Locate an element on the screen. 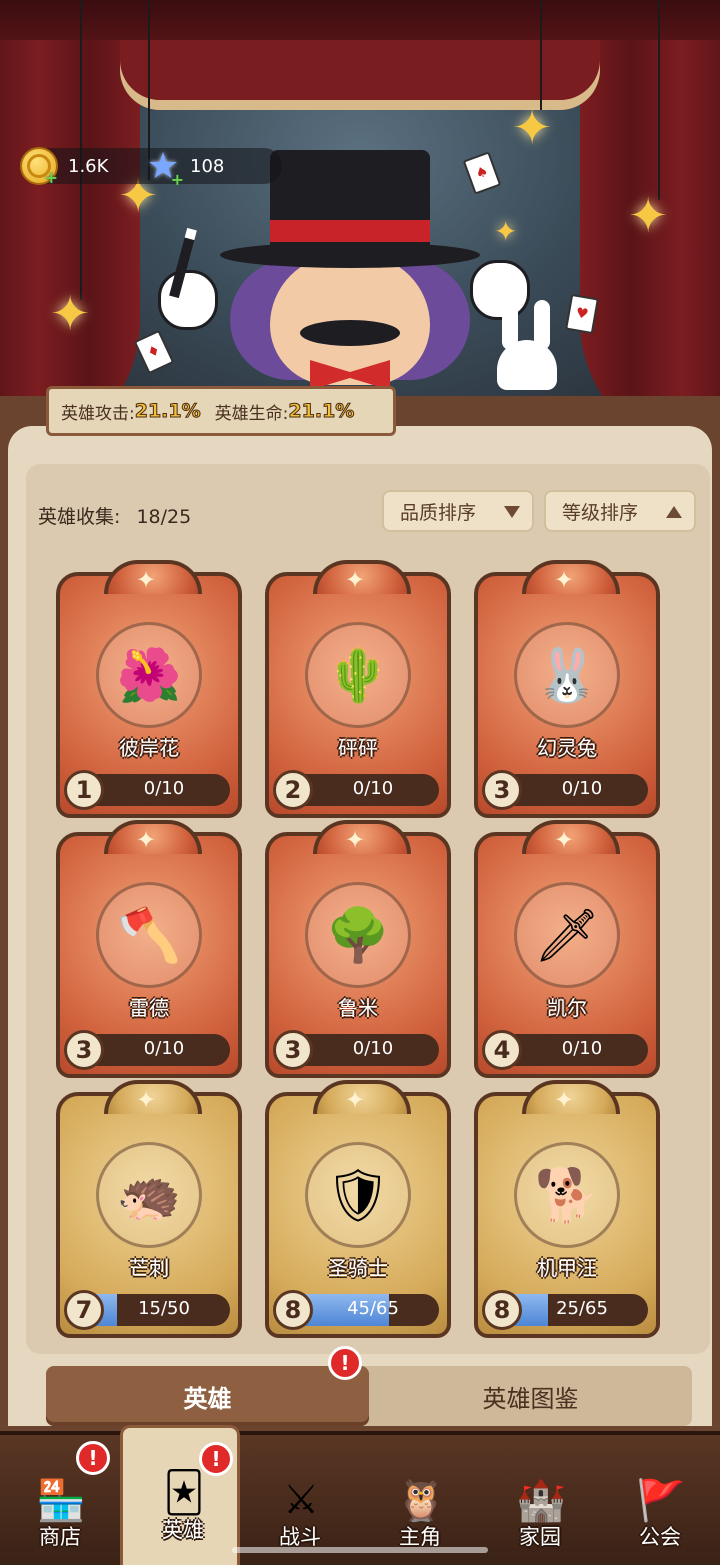  mech-dog-hero-icon: 🐕 is located at coordinates (567, 1195).